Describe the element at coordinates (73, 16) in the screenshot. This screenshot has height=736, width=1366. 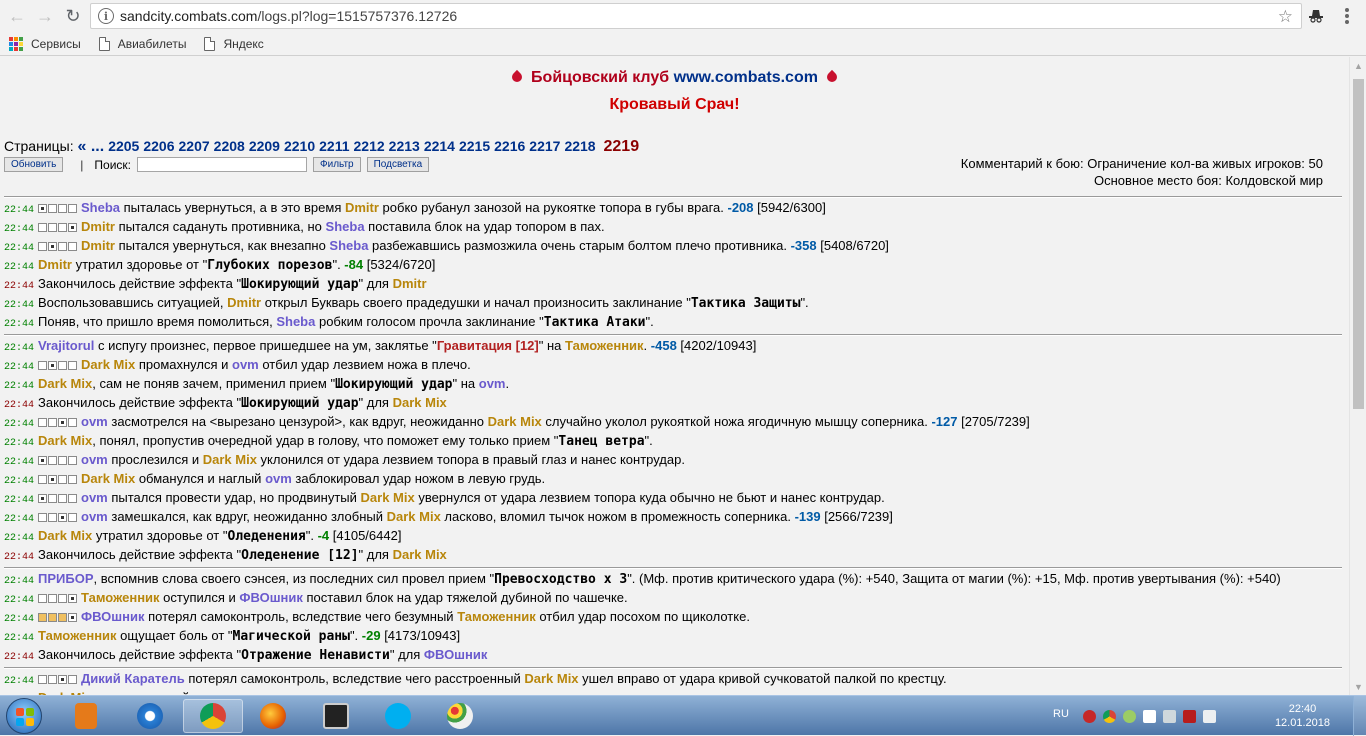
I see `reload-icon: ↻` at that location.